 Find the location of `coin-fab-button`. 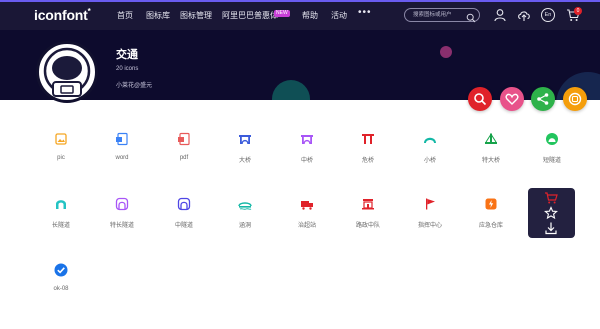

coin-fab-button is located at coordinates (575, 99).